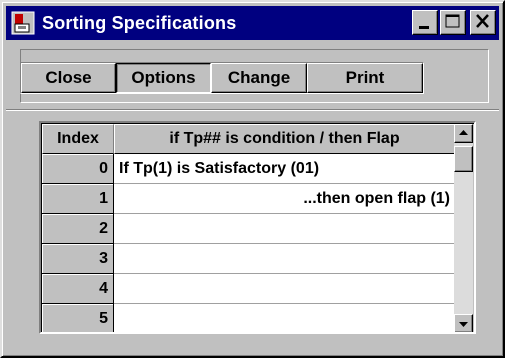 This screenshot has height=358, width=505. I want to click on close-window-button, so click(483, 22).